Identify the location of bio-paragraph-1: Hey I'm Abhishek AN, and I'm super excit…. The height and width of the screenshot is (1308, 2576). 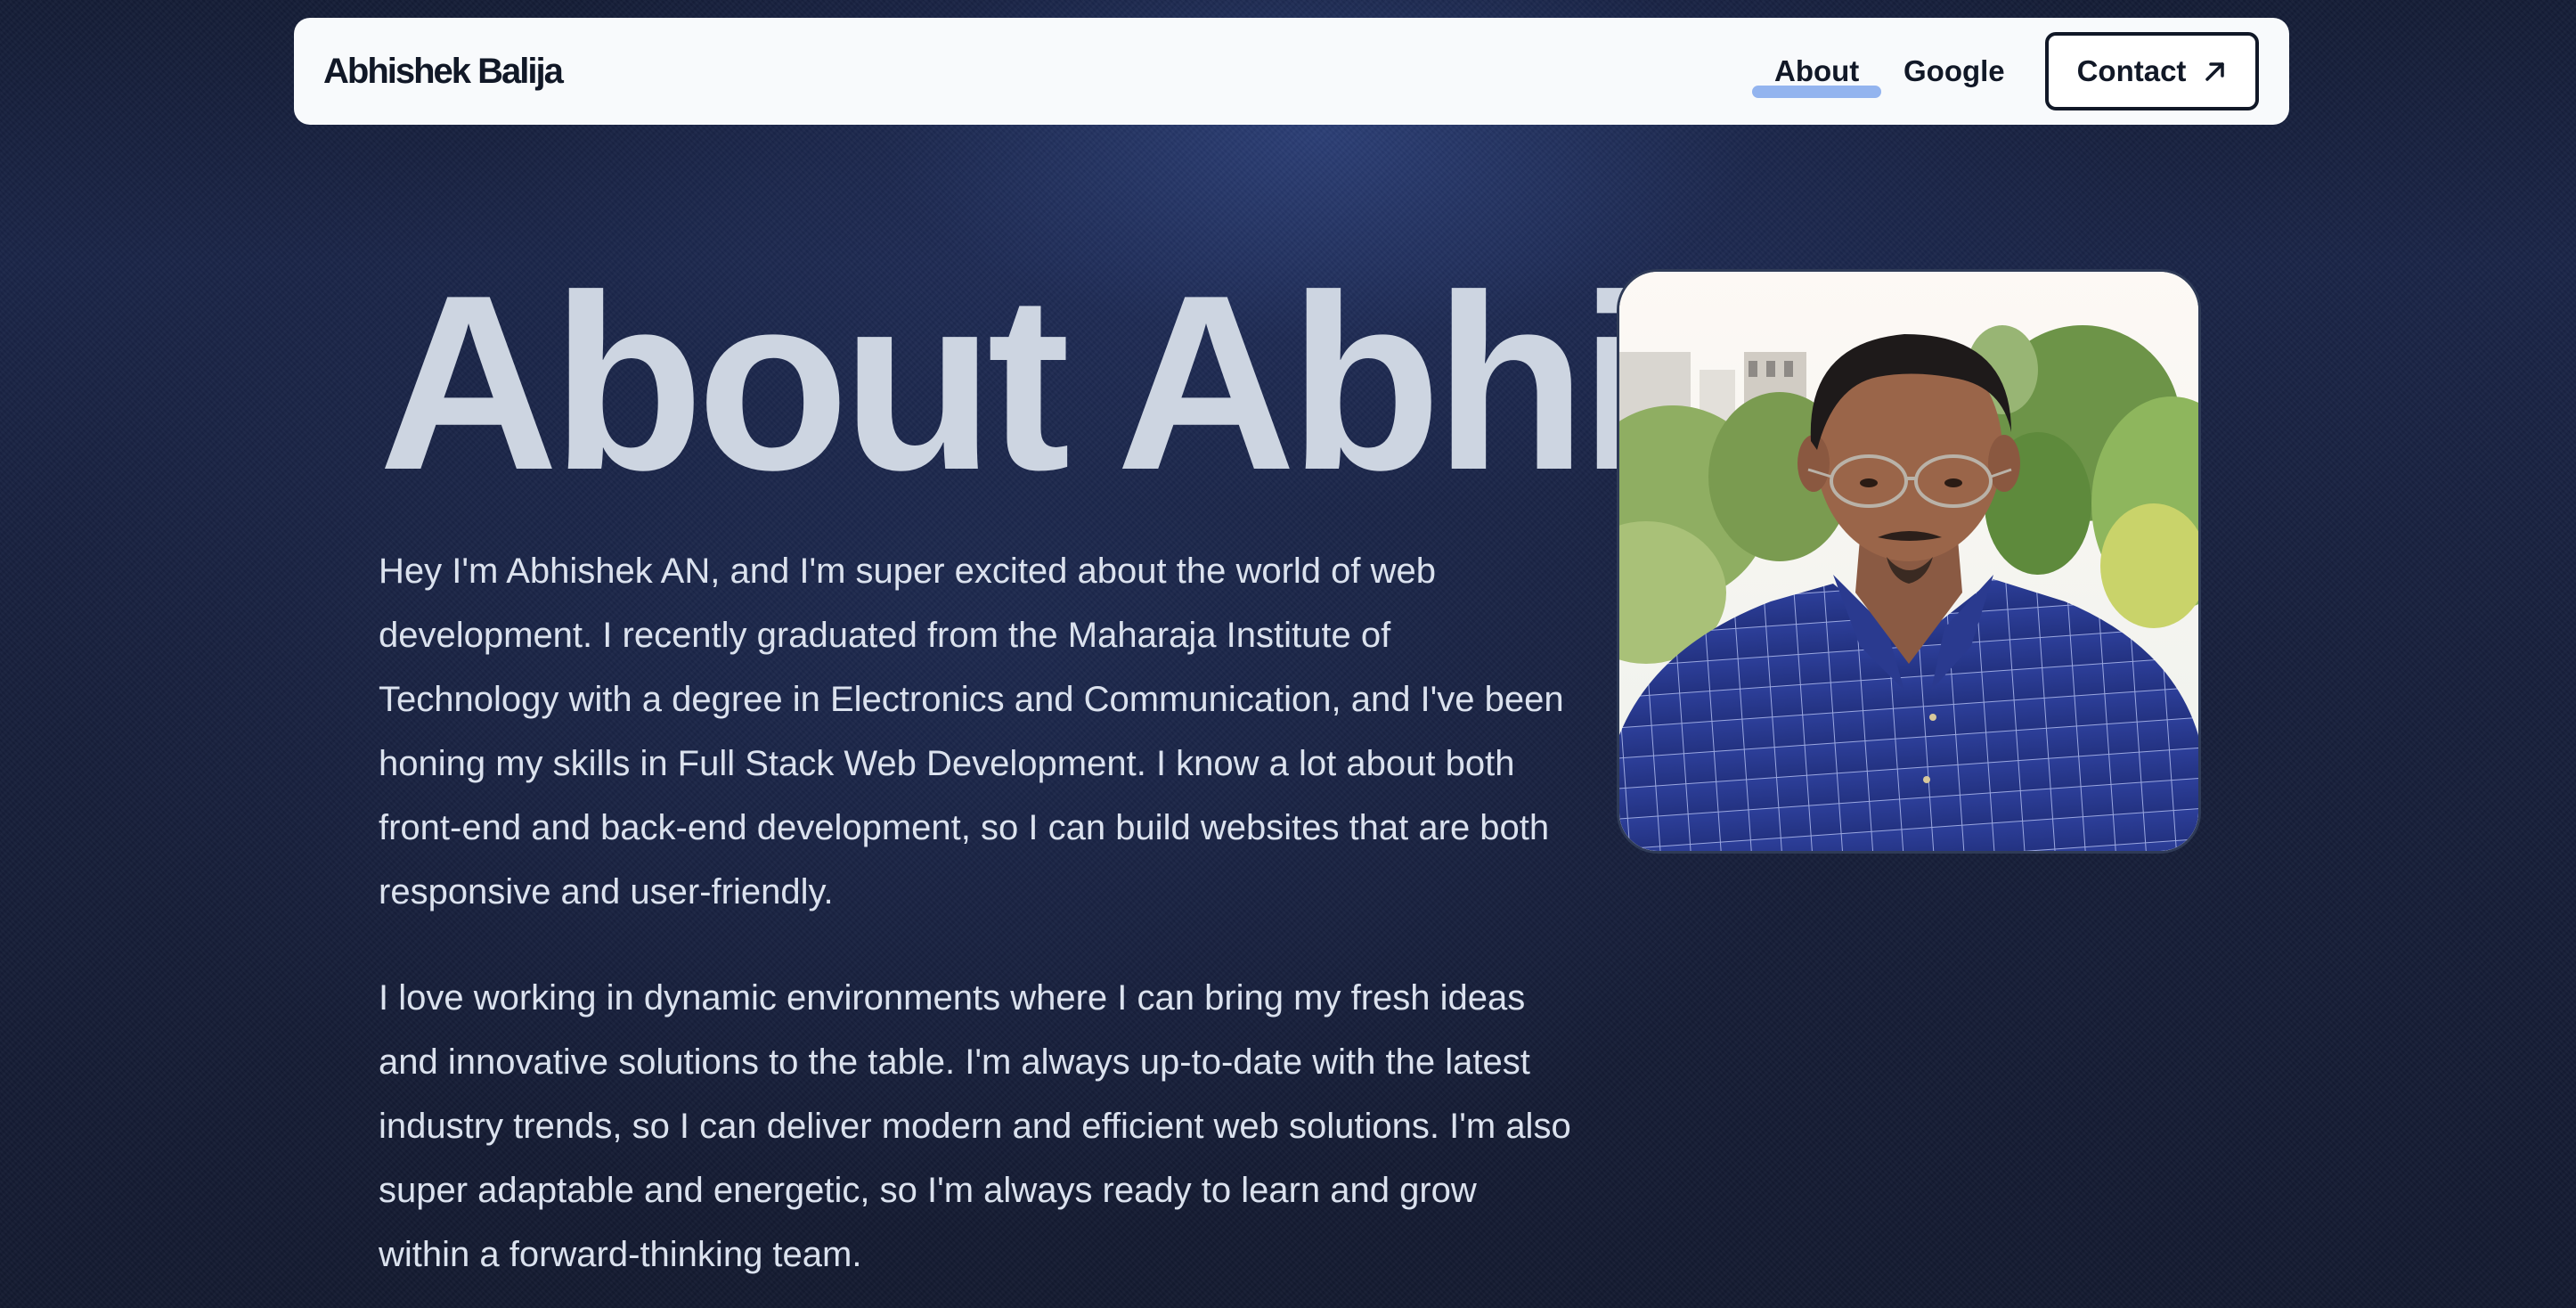
(972, 732).